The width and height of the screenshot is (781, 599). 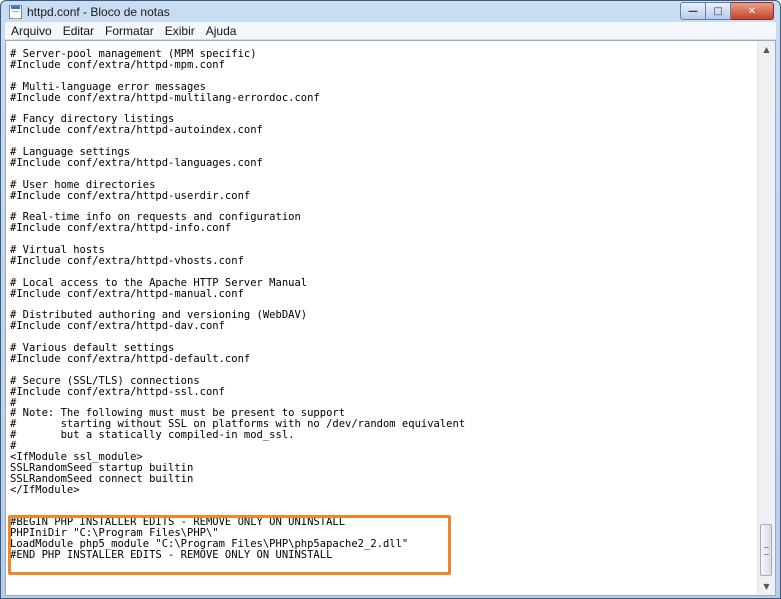 I want to click on text-line: #Include conf/extra/httpd-languages.conf, so click(x=136, y=162).